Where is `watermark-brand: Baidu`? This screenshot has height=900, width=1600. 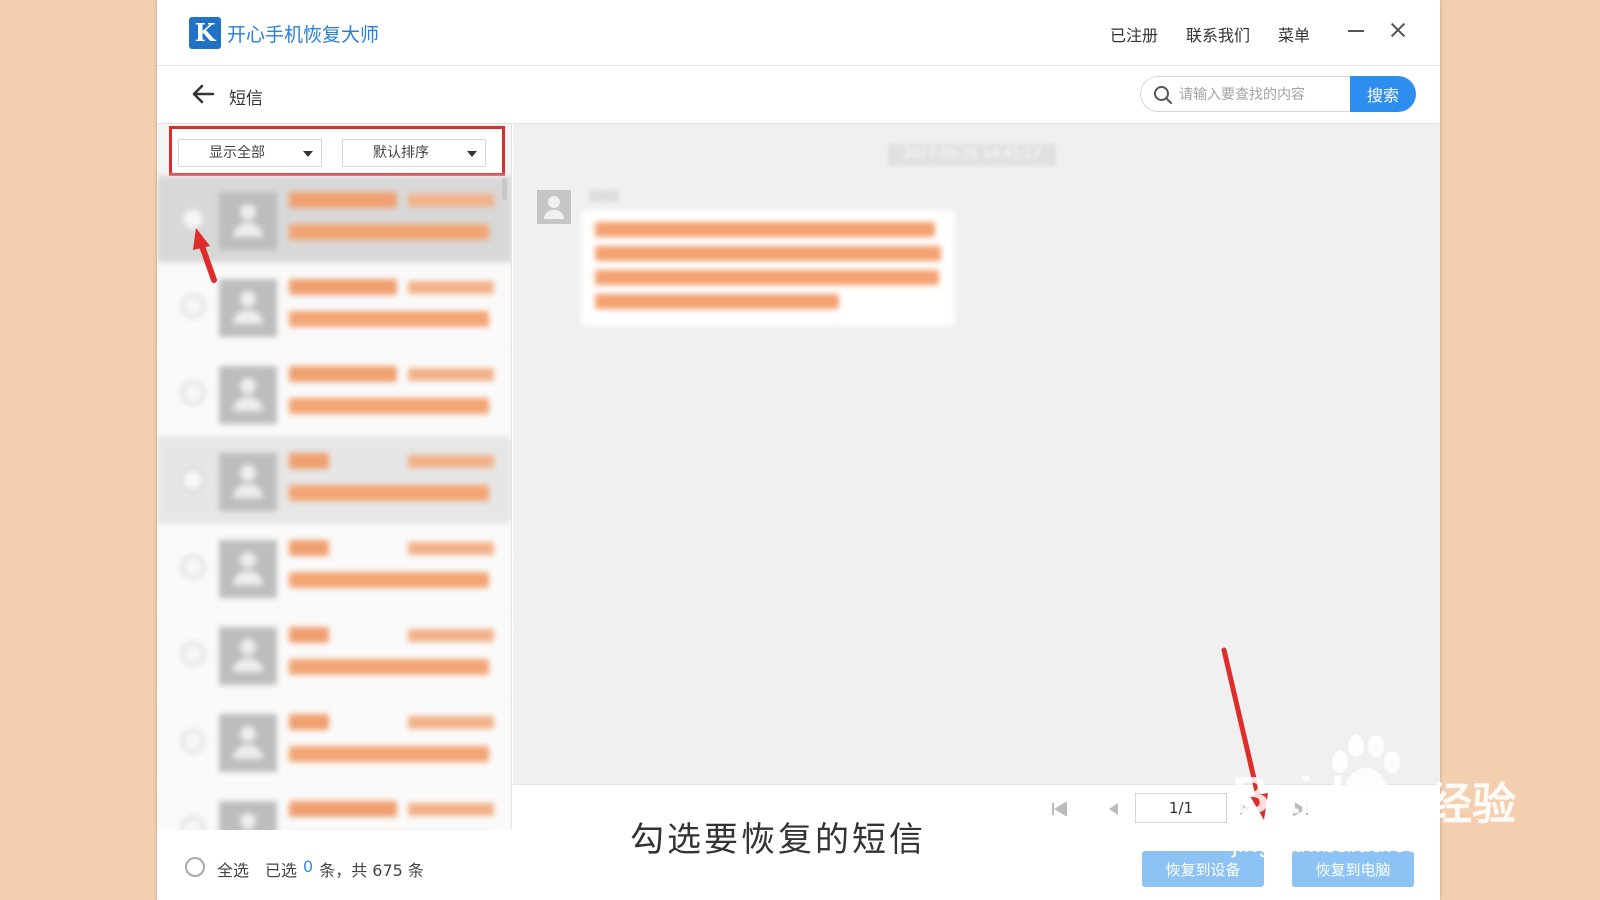
watermark-brand: Baidu is located at coordinates (1304, 796).